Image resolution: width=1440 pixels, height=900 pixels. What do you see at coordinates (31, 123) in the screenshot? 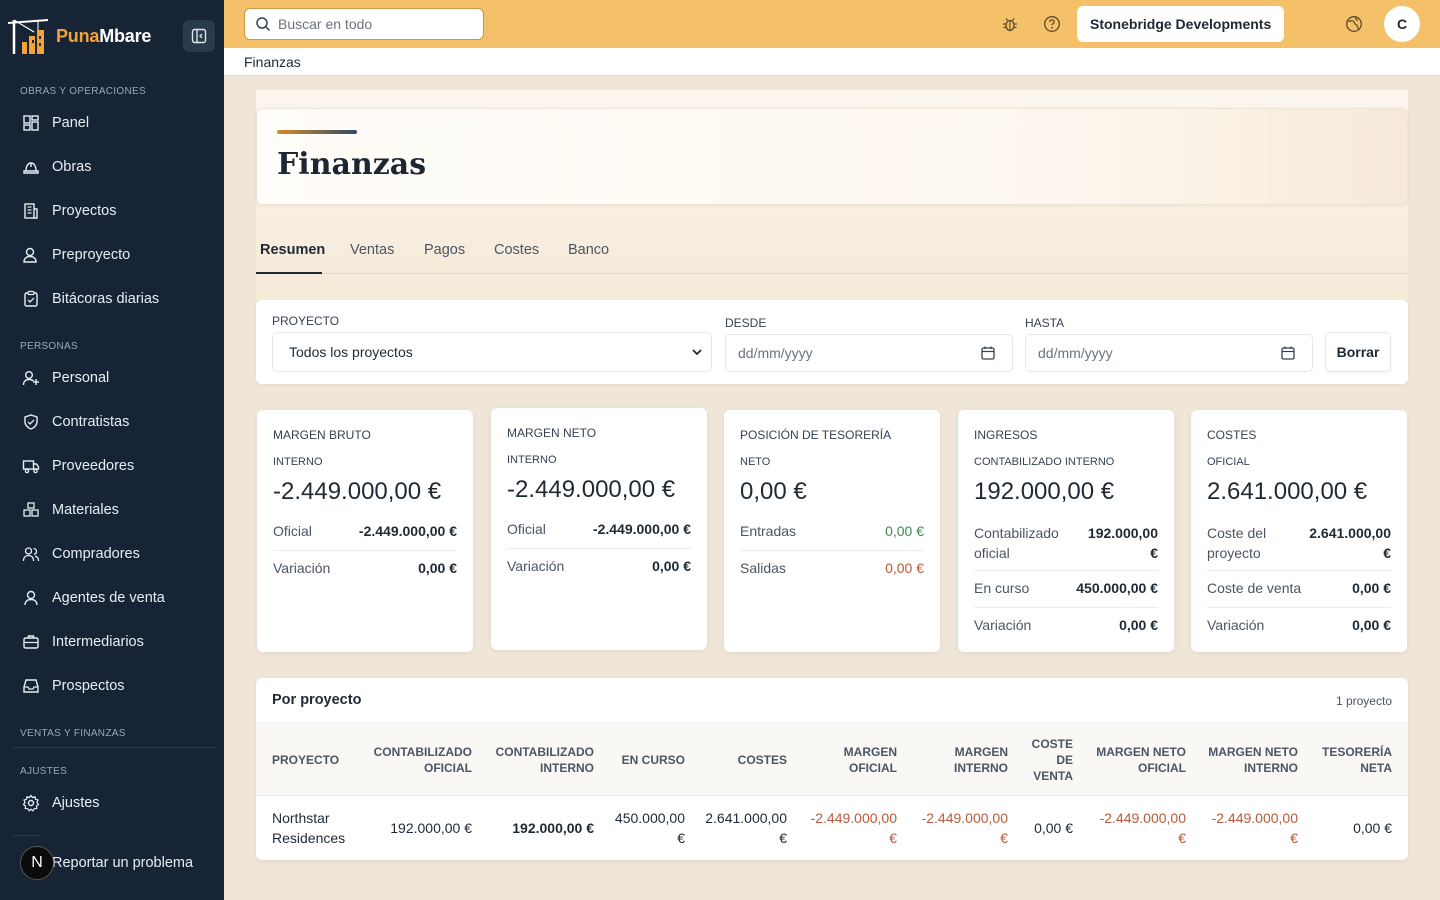
I see `dashboard-icon` at bounding box center [31, 123].